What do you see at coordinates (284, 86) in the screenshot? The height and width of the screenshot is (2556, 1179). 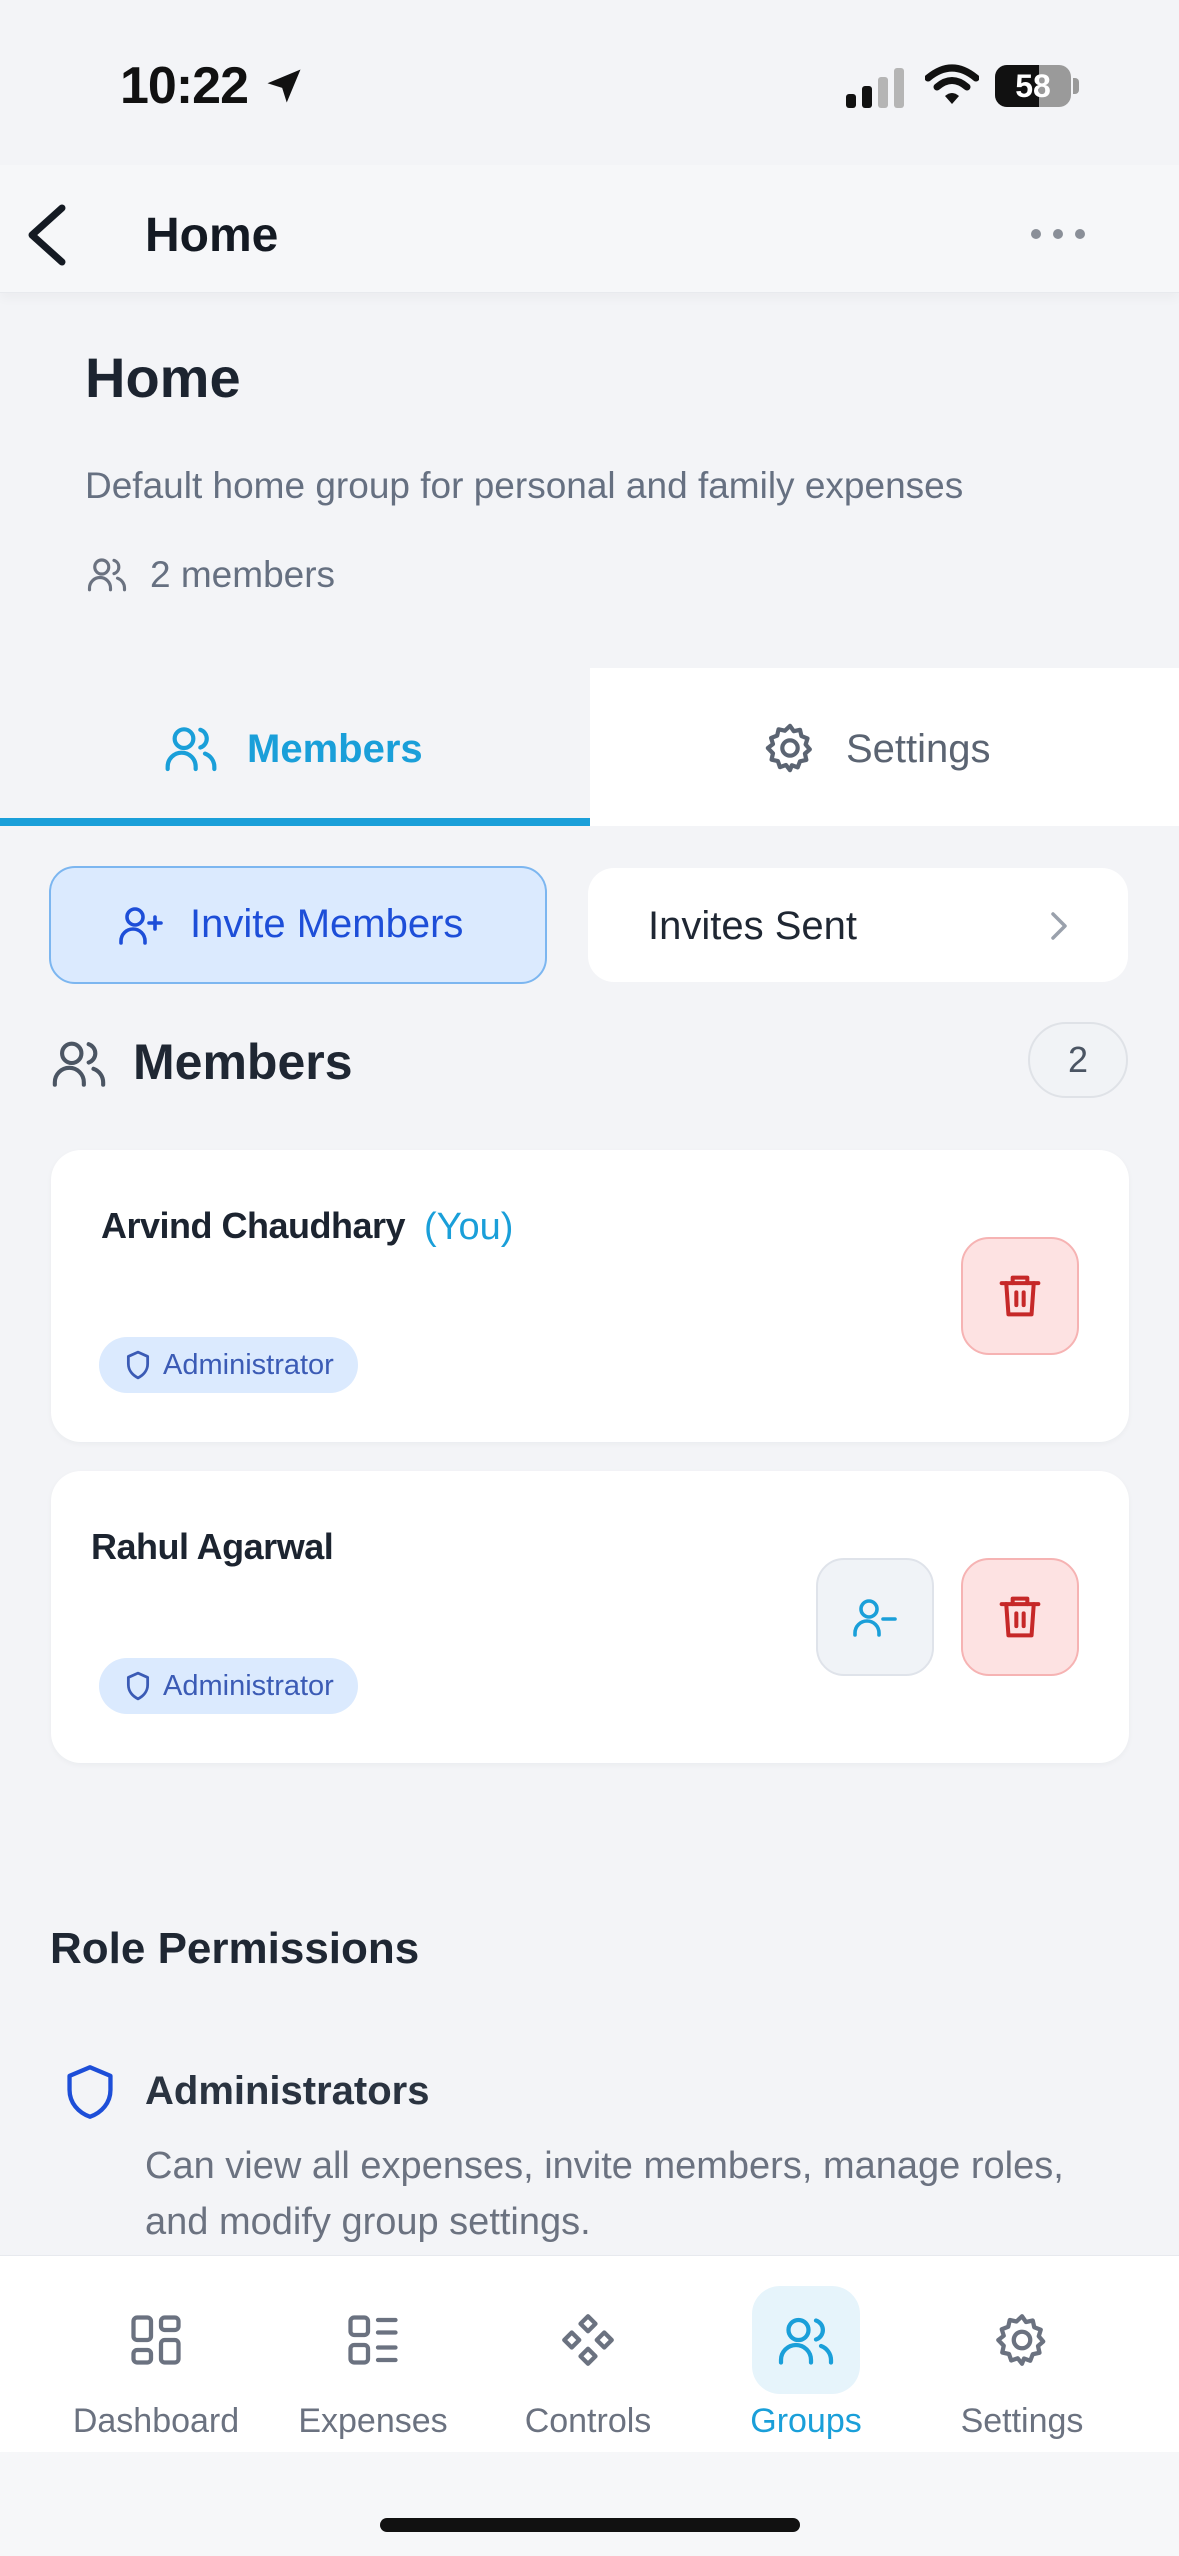 I see `location-arrow-icon` at bounding box center [284, 86].